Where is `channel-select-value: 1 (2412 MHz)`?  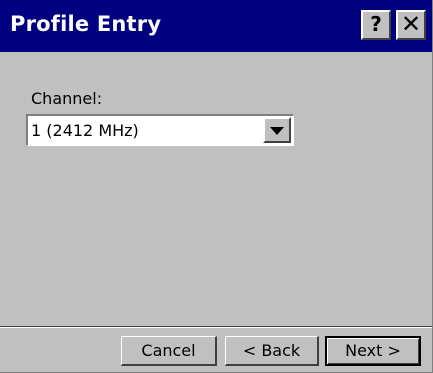 channel-select-value: 1 (2412 MHz) is located at coordinates (85, 130).